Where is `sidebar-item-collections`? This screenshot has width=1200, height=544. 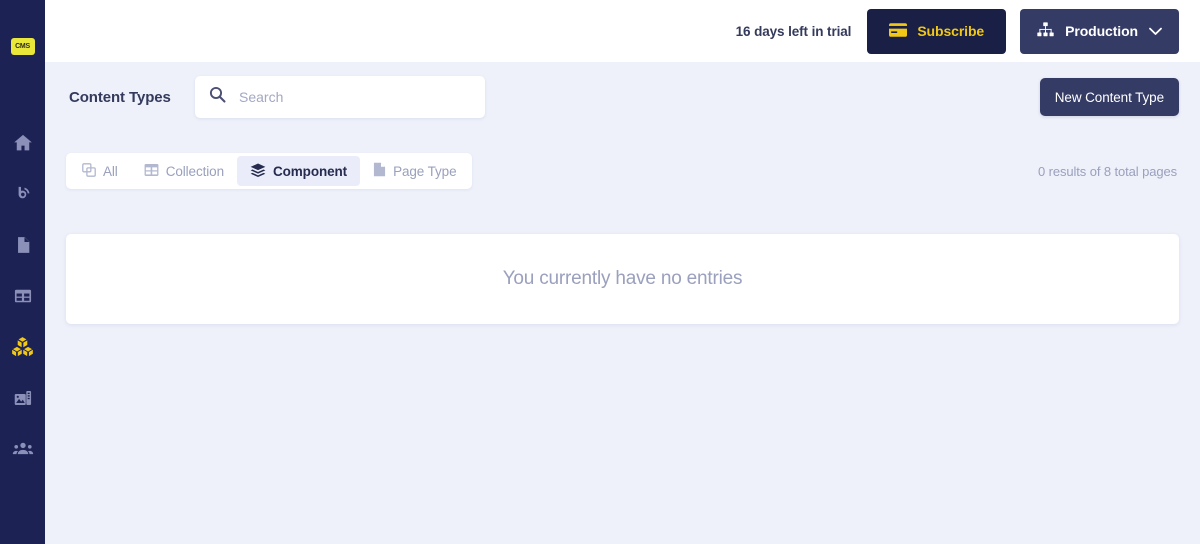 sidebar-item-collections is located at coordinates (22, 295).